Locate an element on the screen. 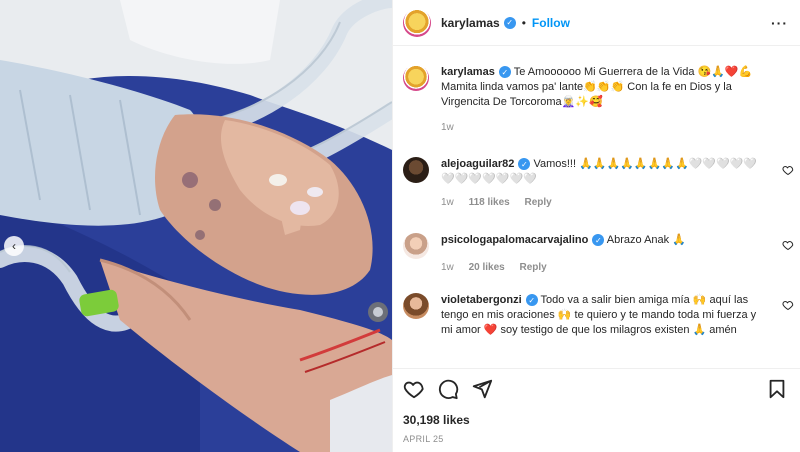  follow-button: Follow is located at coordinates (551, 23).